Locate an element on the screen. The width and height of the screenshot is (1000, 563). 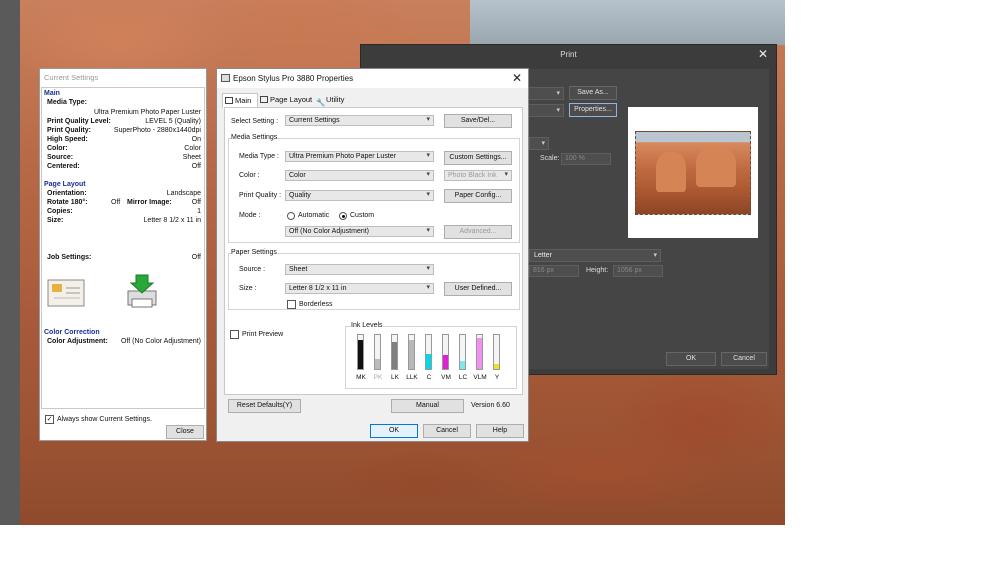
size-label: Size : is located at coordinates (248, 288).